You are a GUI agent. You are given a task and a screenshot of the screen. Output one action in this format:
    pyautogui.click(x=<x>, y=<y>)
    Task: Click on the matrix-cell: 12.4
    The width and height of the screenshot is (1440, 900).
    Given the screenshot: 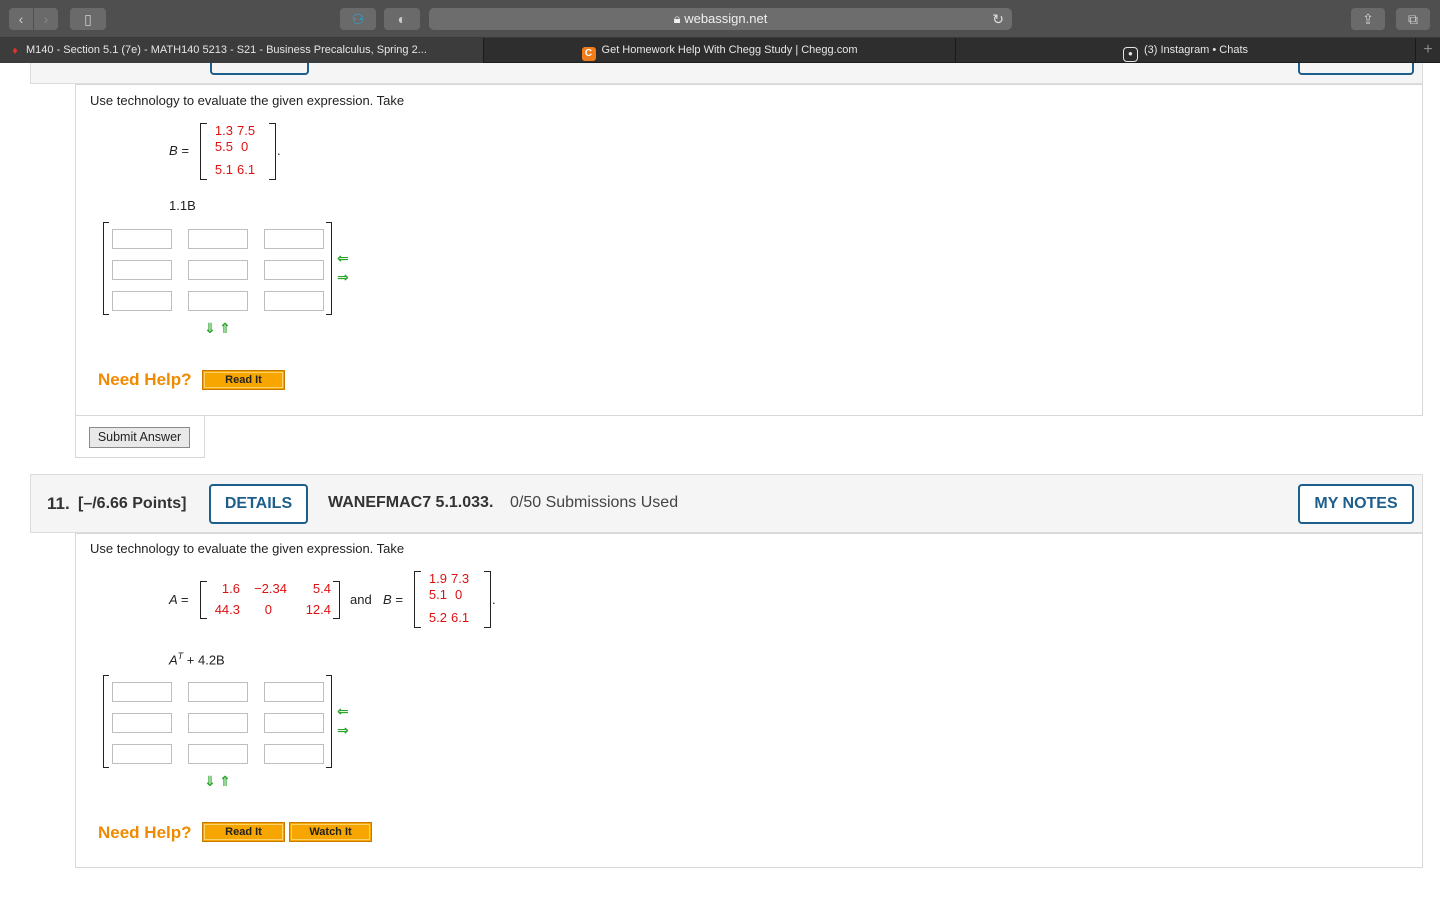 What is the action you would take?
    pyautogui.click(x=318, y=609)
    